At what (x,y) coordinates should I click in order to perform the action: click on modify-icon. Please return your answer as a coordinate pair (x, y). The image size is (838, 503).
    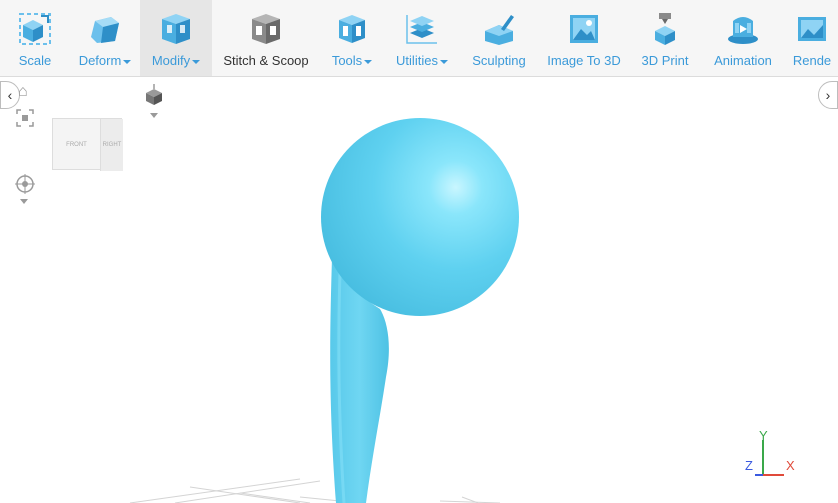
    Looking at the image, I should click on (176, 29).